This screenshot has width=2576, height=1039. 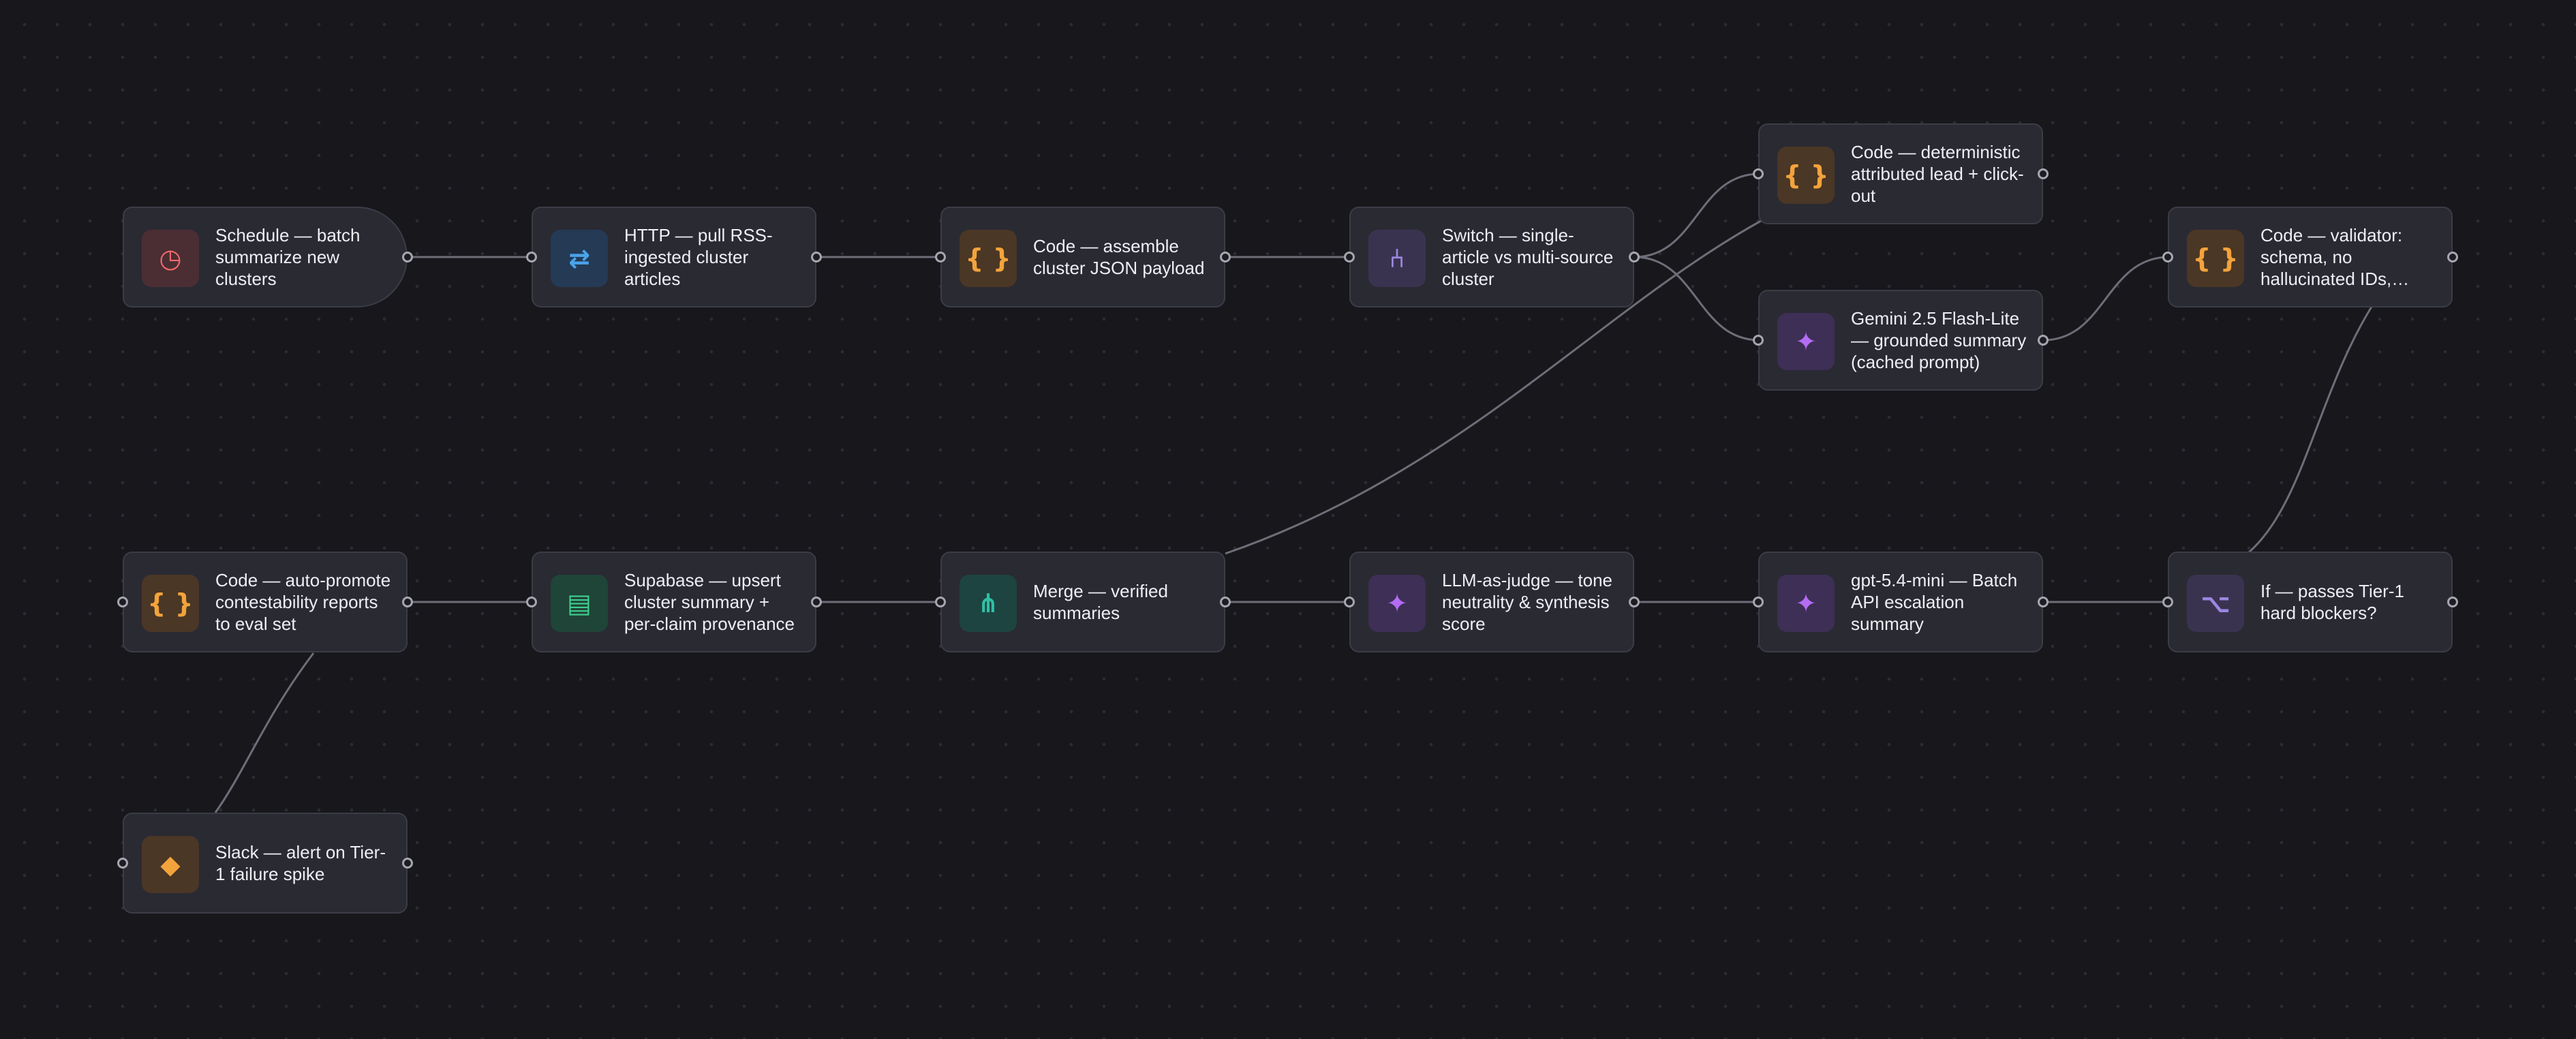 What do you see at coordinates (2215, 603) in the screenshot?
I see `option-branch-icon: ⌥` at bounding box center [2215, 603].